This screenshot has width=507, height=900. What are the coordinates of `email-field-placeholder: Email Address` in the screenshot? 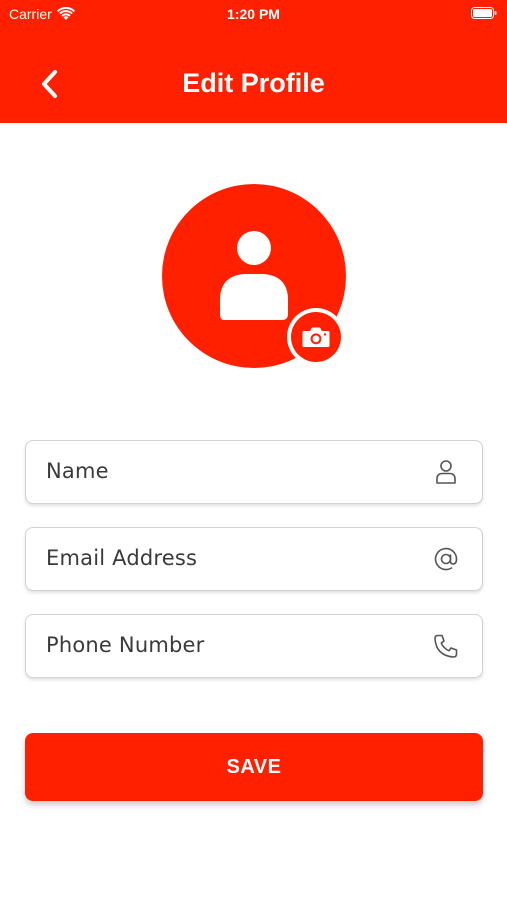 It's located at (122, 558).